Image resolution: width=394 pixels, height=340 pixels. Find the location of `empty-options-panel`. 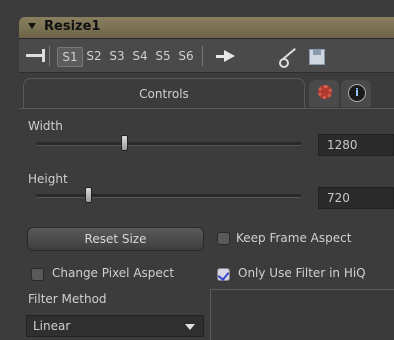

empty-options-panel is located at coordinates (302, 314).